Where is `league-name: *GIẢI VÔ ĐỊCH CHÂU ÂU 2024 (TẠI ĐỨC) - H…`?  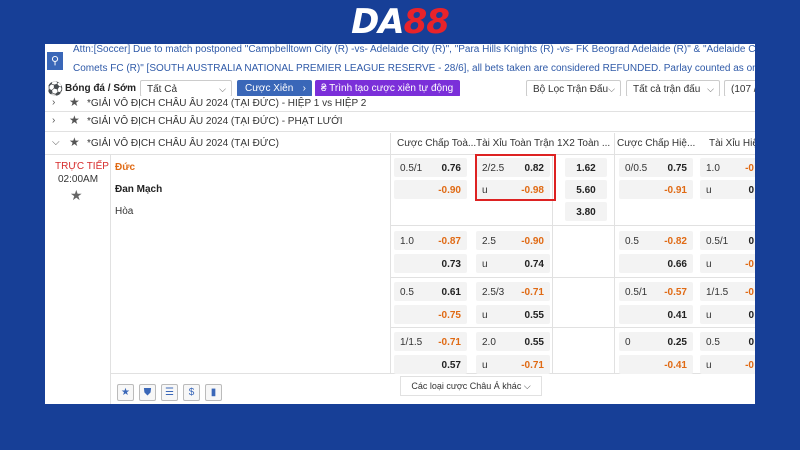 league-name: *GIẢI VÔ ĐỊCH CHÂU ÂU 2024 (TẠI ĐỨC) - H… is located at coordinates (227, 103).